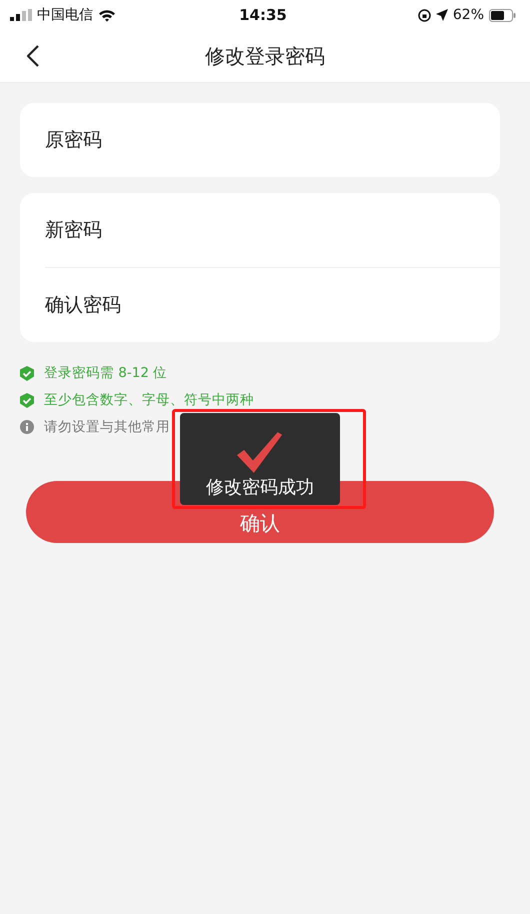 The height and width of the screenshot is (914, 530). What do you see at coordinates (21, 15) in the screenshot?
I see `signal-icon` at bounding box center [21, 15].